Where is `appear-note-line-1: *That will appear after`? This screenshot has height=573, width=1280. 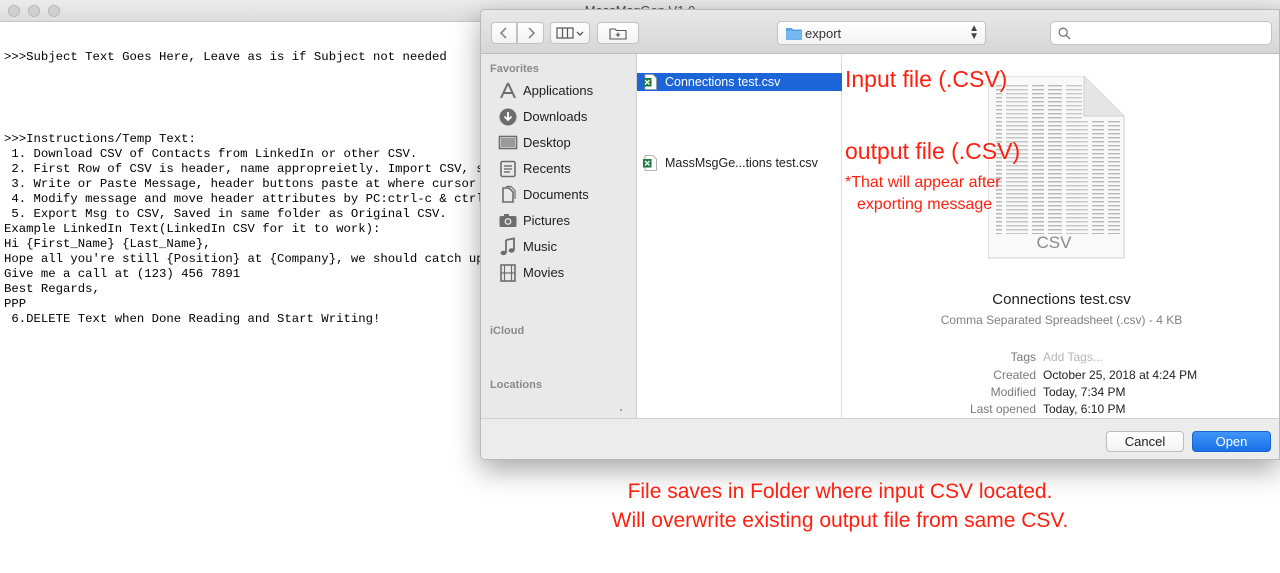 appear-note-line-1: *That will appear after is located at coordinates (923, 182).